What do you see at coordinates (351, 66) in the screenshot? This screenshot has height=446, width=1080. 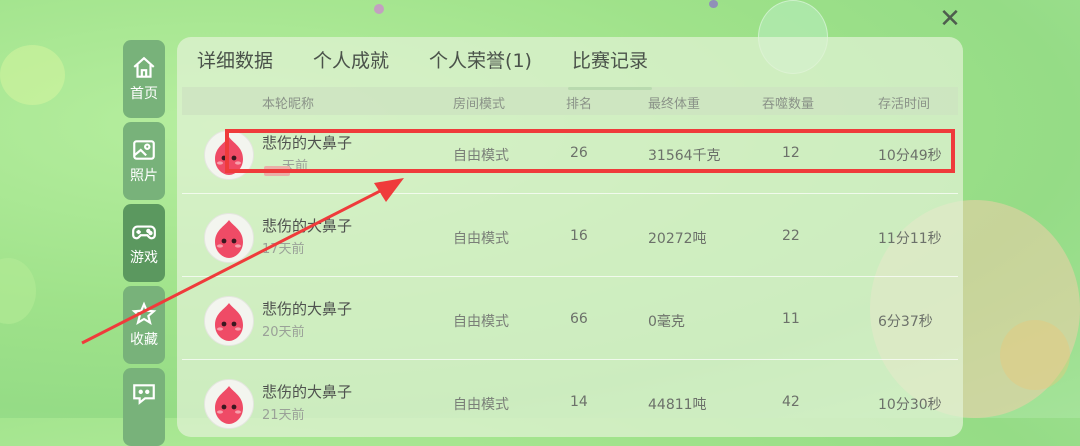 I see `tab-achievements: 个人成就` at bounding box center [351, 66].